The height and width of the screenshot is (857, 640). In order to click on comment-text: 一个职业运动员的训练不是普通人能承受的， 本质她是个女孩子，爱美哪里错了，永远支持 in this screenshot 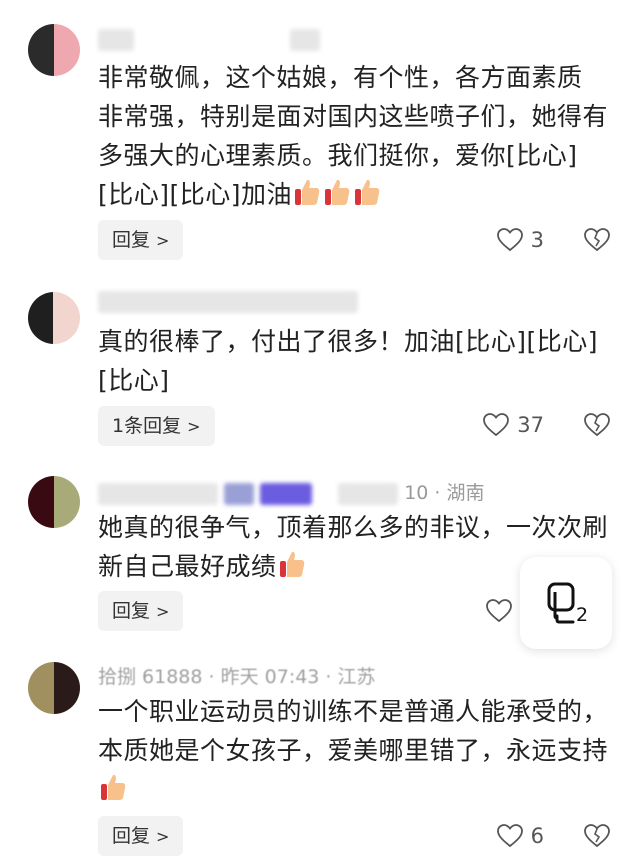, I will do `click(358, 750)`.